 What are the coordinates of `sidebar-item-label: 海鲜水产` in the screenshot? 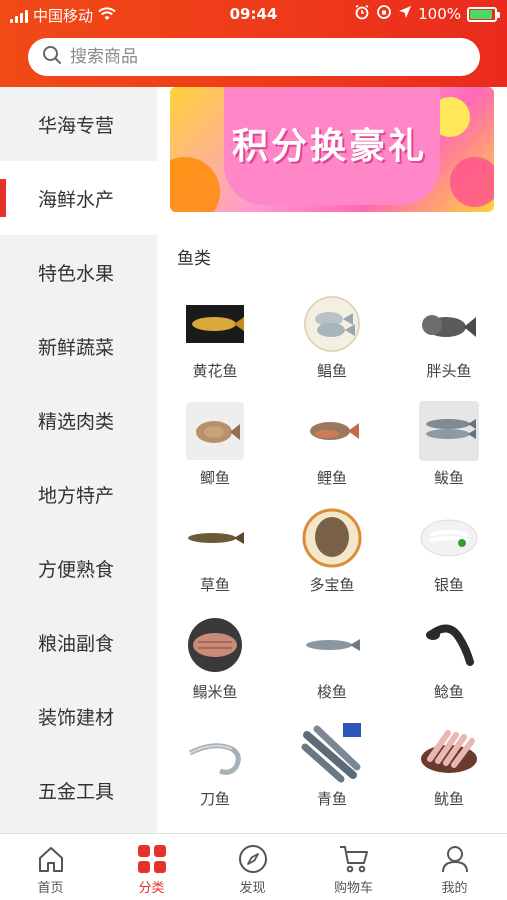 It's located at (76, 199).